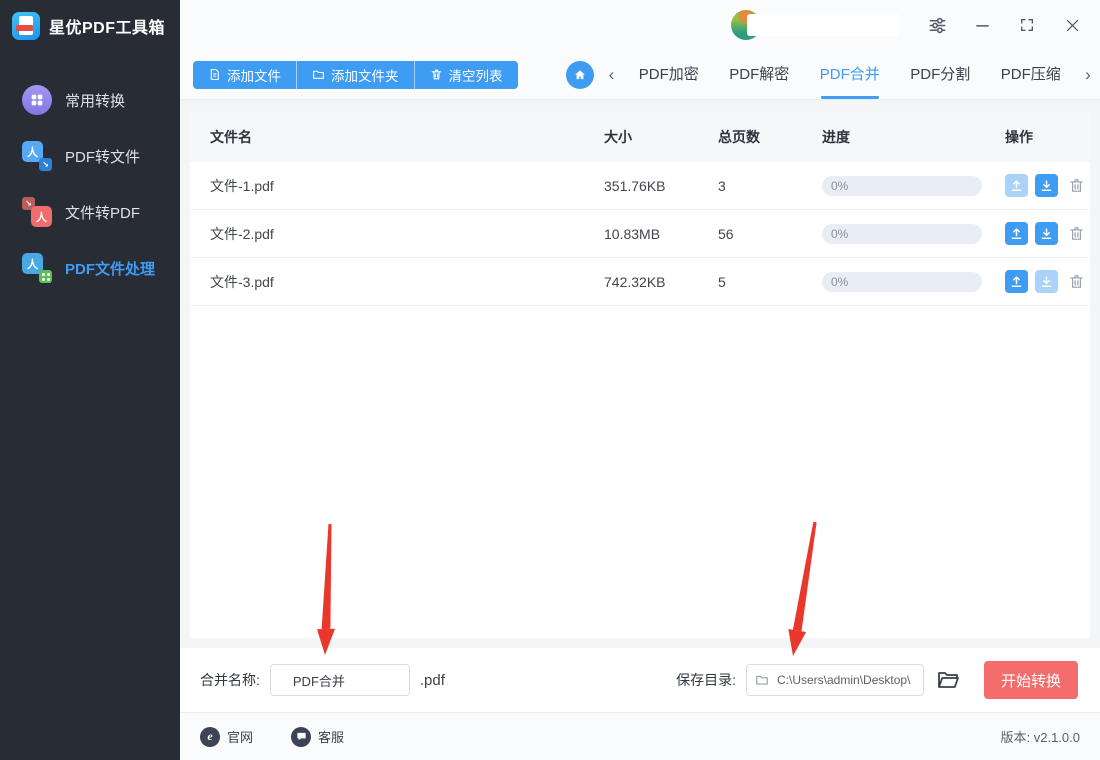  I want to click on sidebar-item-label: PDF转文件, so click(103, 157).